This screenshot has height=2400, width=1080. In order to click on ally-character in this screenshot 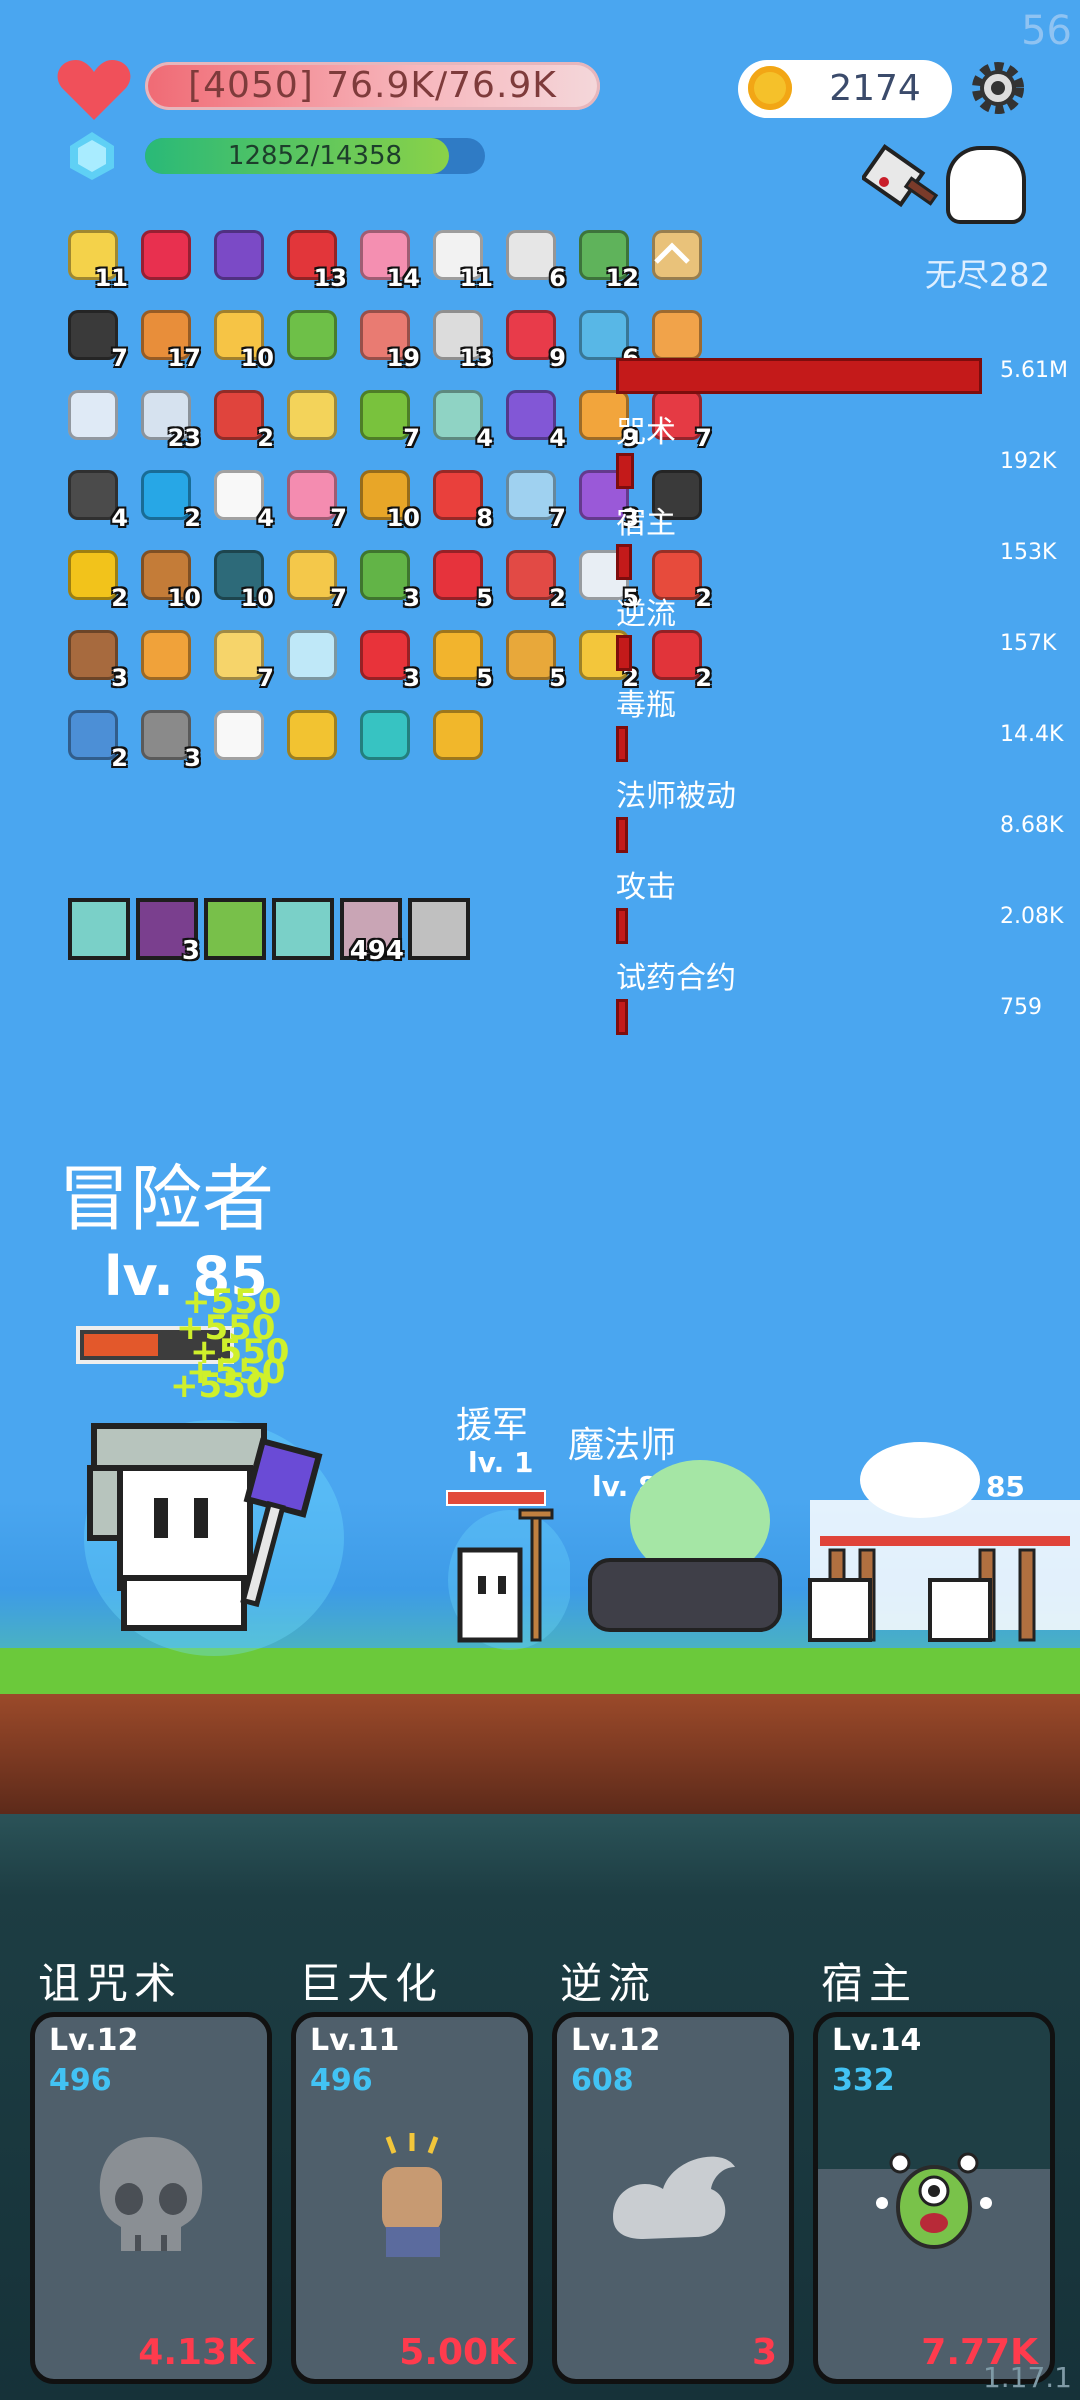, I will do `click(509, 1579)`.